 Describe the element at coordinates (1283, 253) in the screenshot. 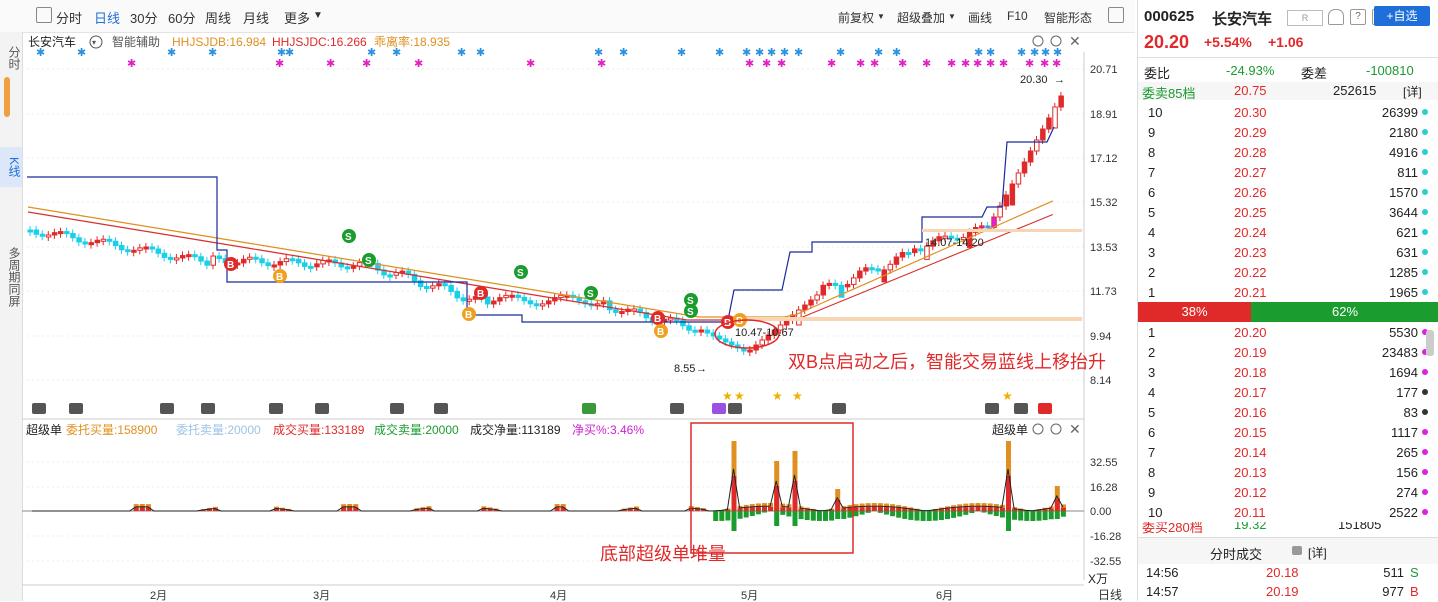

I see `sell-row: 320.23631` at that location.